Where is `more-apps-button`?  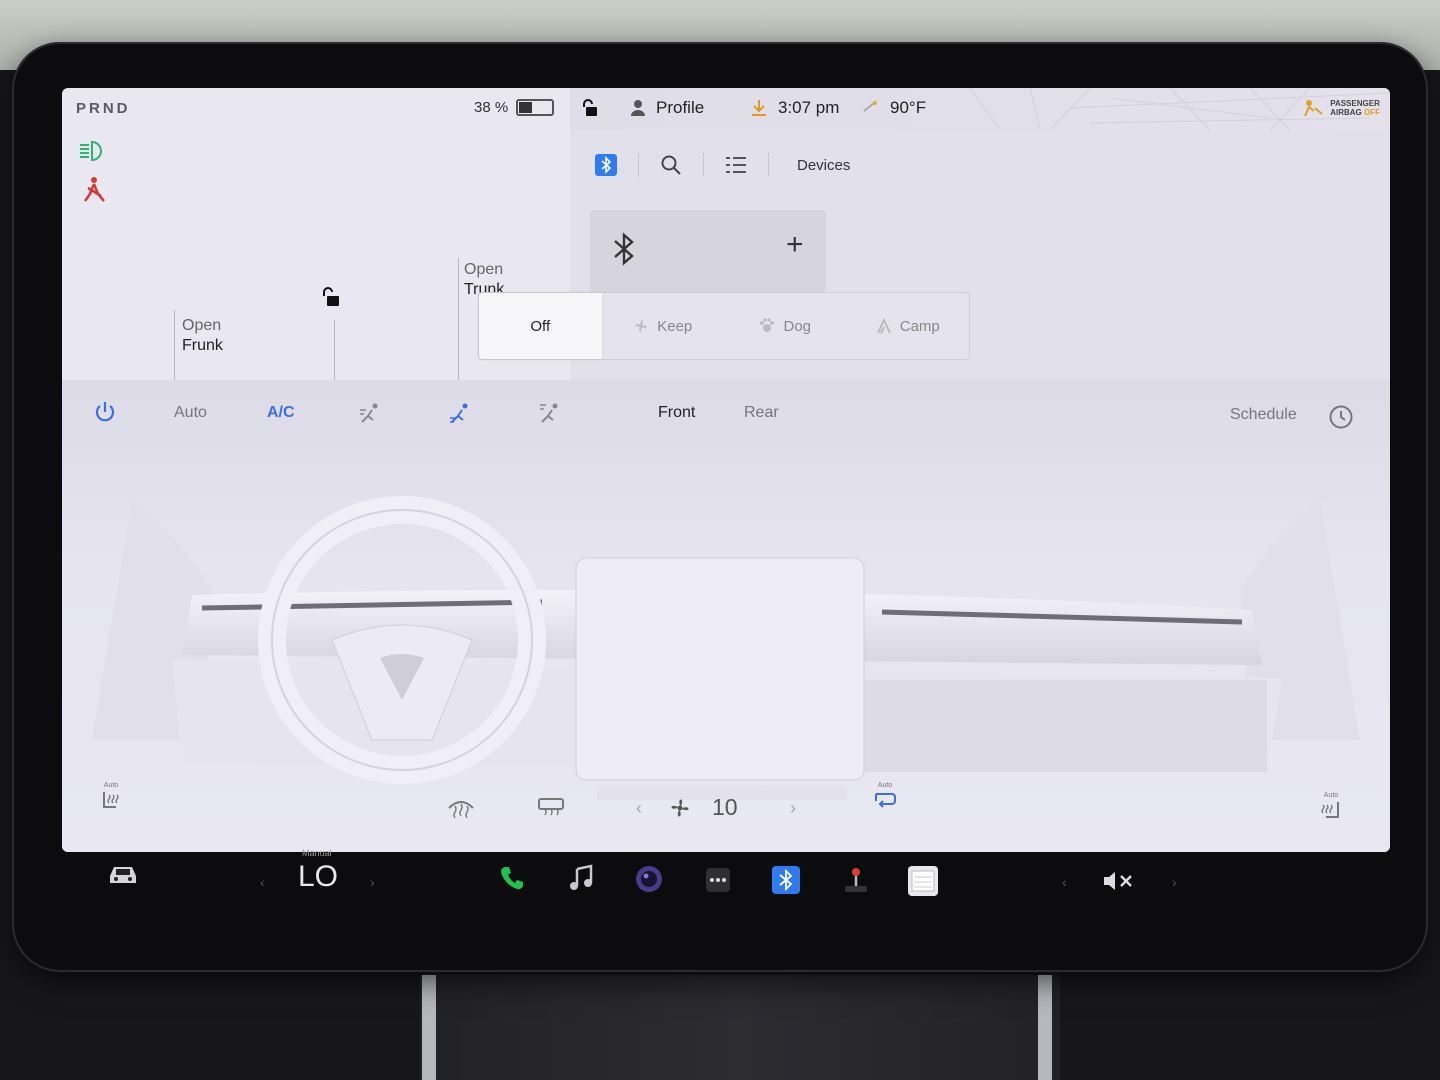
more-apps-button is located at coordinates (718, 880).